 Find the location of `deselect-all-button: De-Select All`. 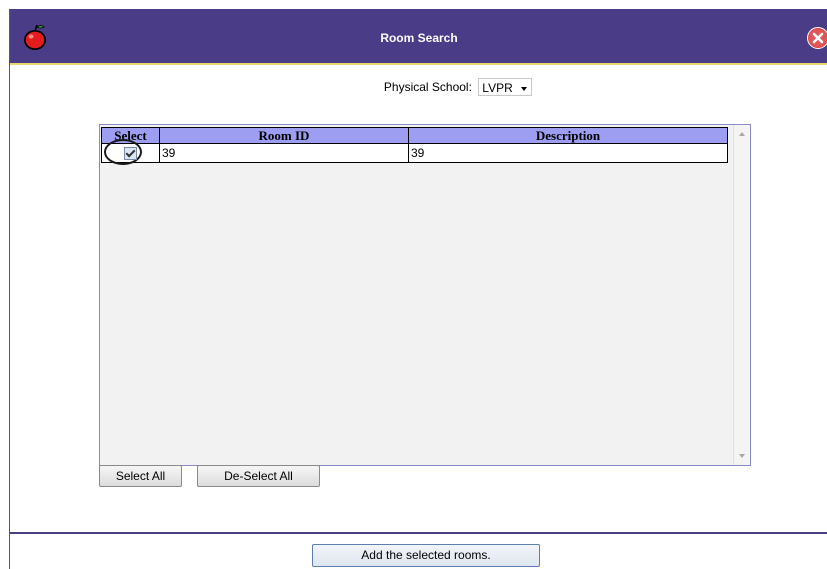

deselect-all-button: De-Select All is located at coordinates (258, 476).